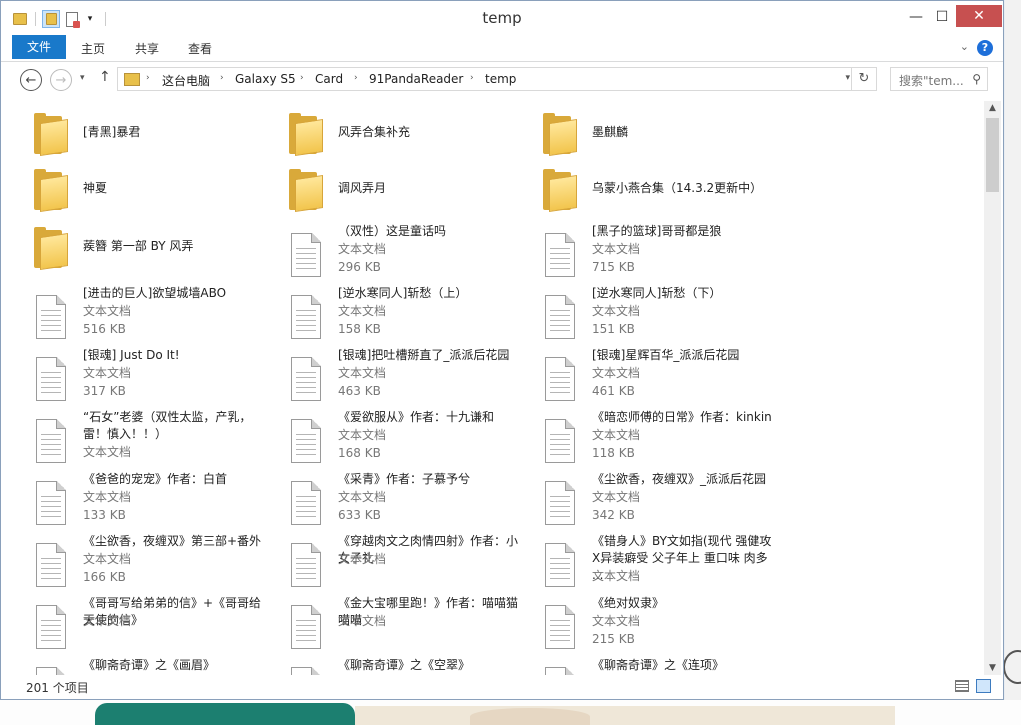 The height and width of the screenshot is (725, 1021). What do you see at coordinates (502, 687) in the screenshot?
I see `status-bar: 201 个项目` at bounding box center [502, 687].